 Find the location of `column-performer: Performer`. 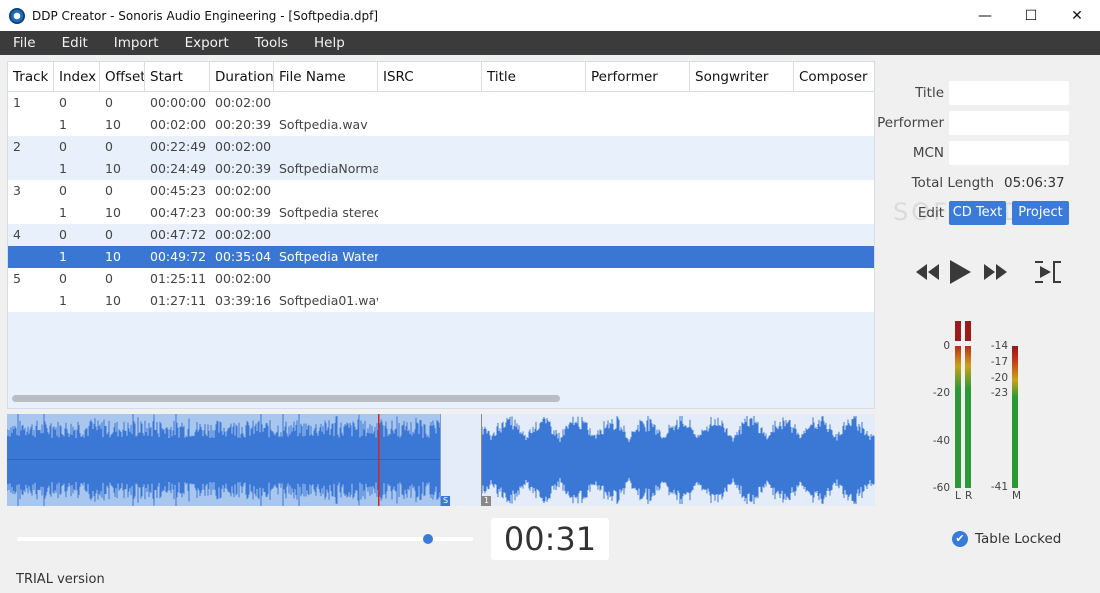

column-performer: Performer is located at coordinates (638, 77).